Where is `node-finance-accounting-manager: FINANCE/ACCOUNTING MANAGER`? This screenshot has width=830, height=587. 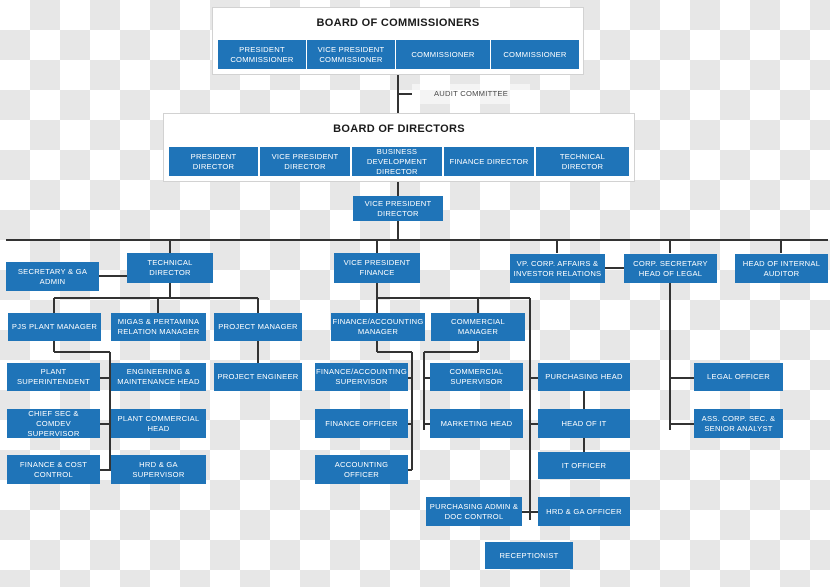 node-finance-accounting-manager: FINANCE/ACCOUNTING MANAGER is located at coordinates (378, 327).